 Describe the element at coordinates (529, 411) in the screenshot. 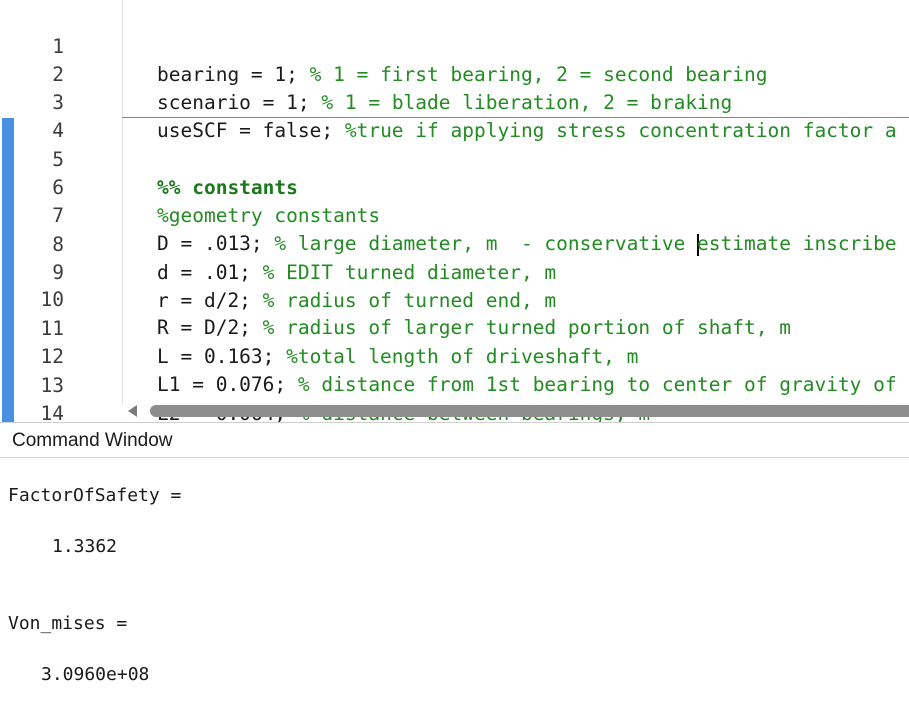

I see `scrollbar-thumb` at that location.